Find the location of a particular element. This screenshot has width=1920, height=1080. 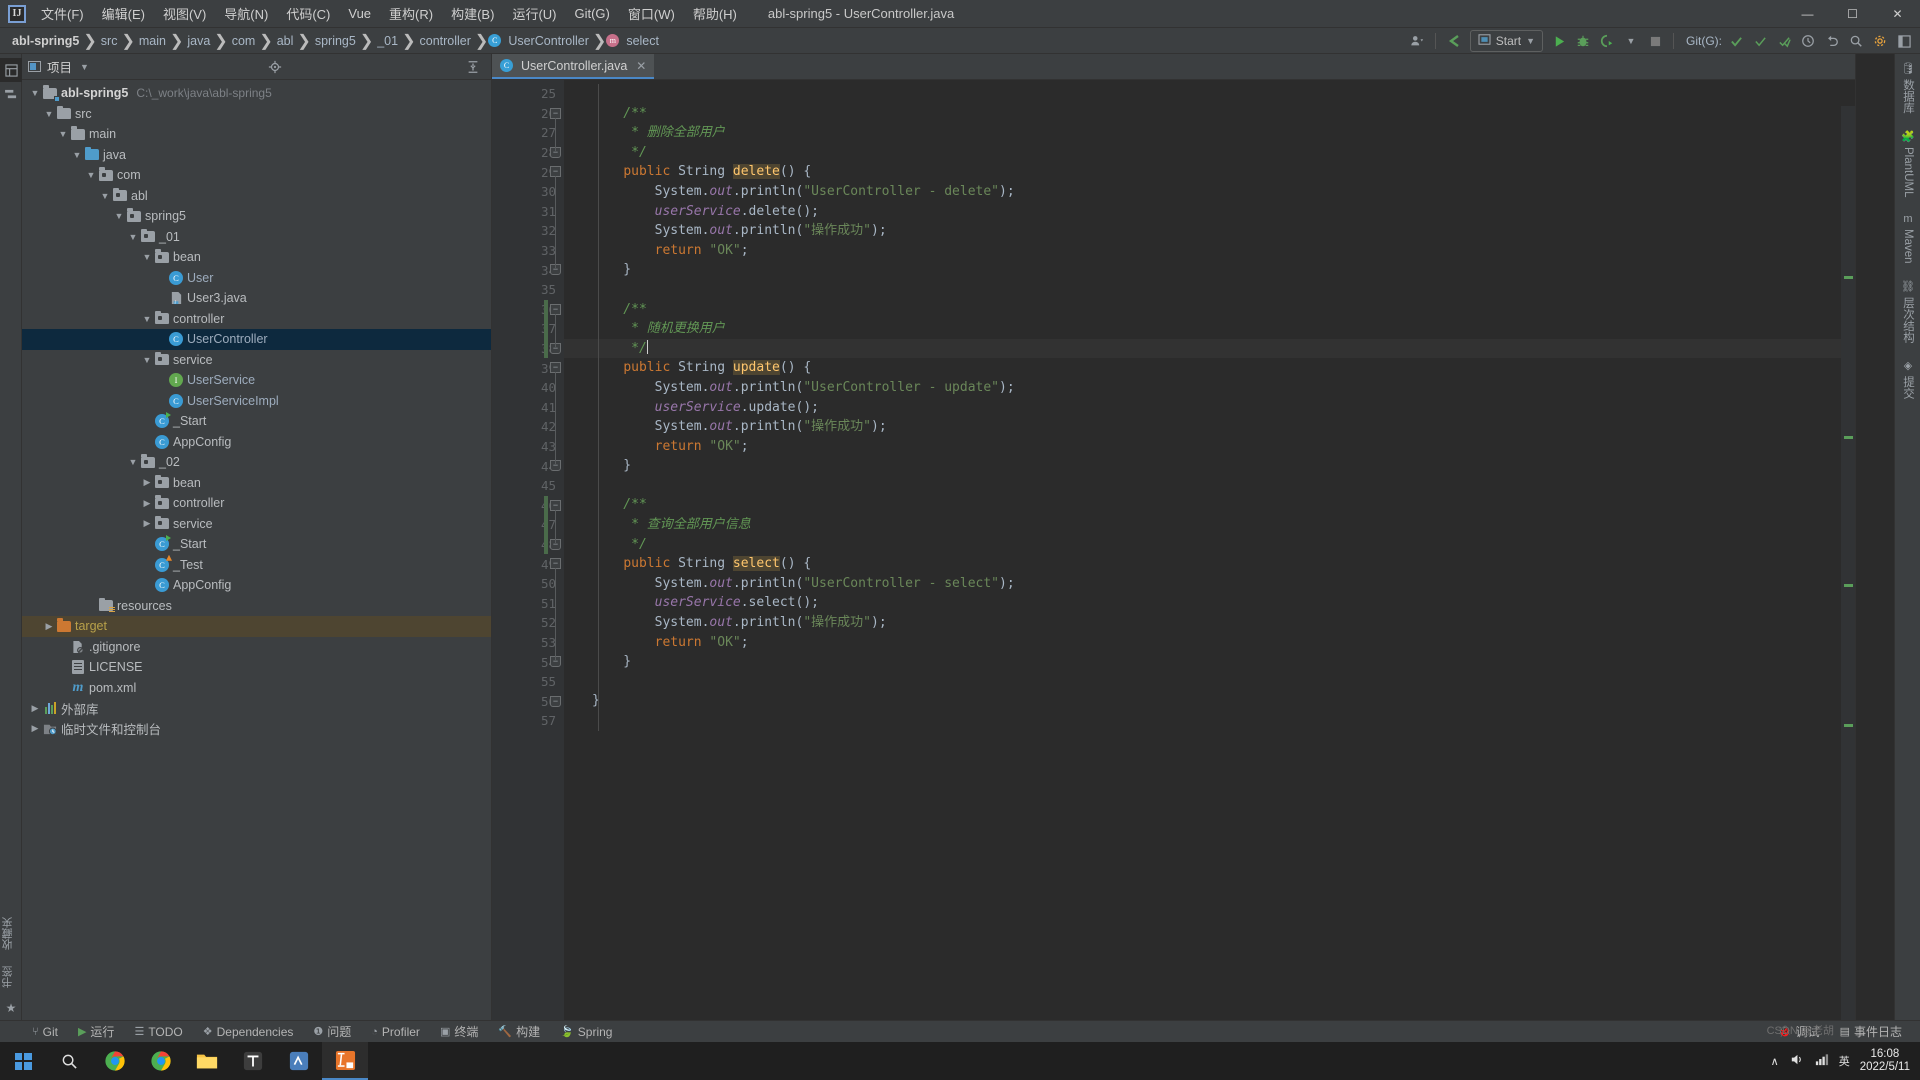

volume-icon is located at coordinates (1796, 1061).